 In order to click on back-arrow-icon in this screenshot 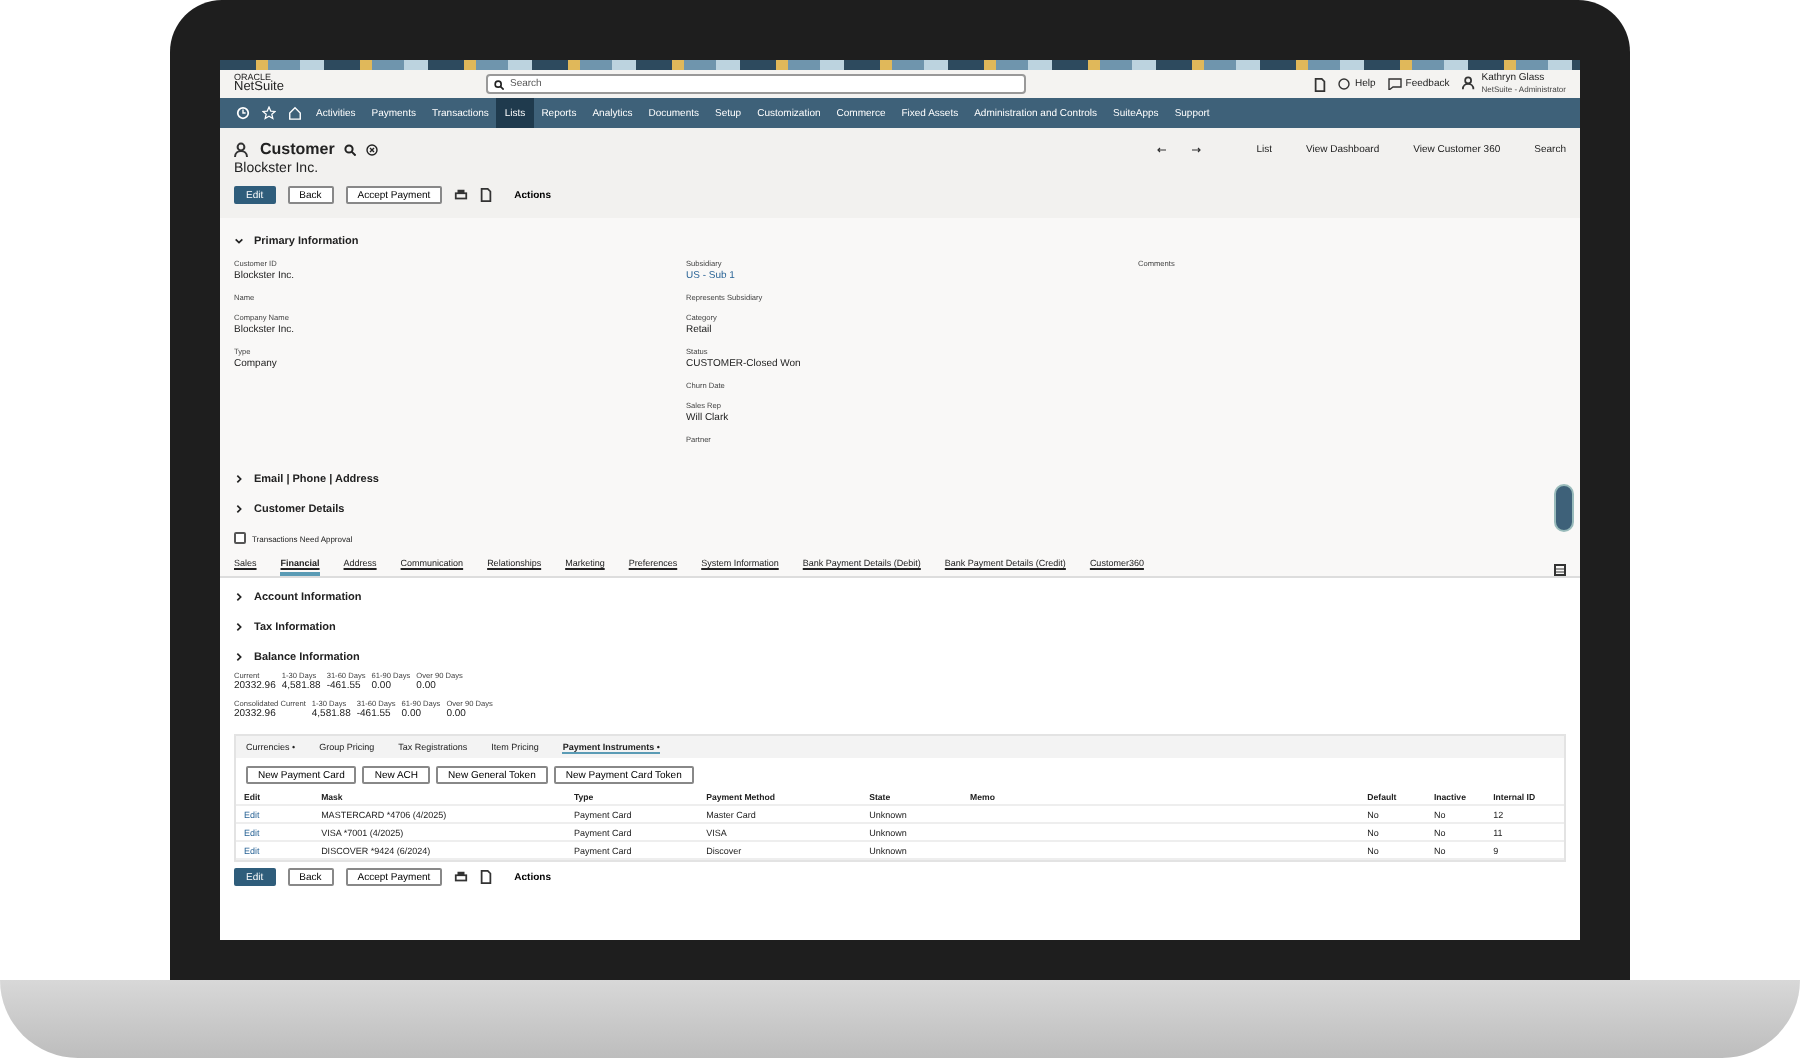, I will do `click(1161, 149)`.